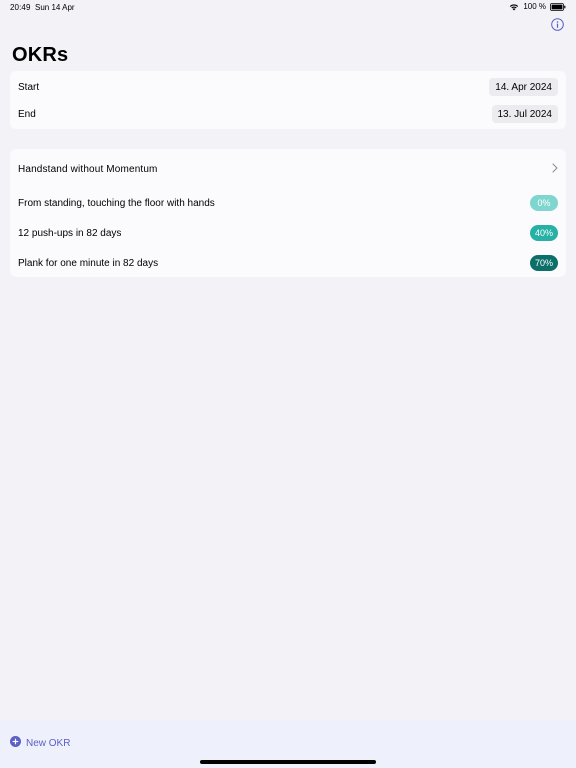  I want to click on home-indicator, so click(288, 762).